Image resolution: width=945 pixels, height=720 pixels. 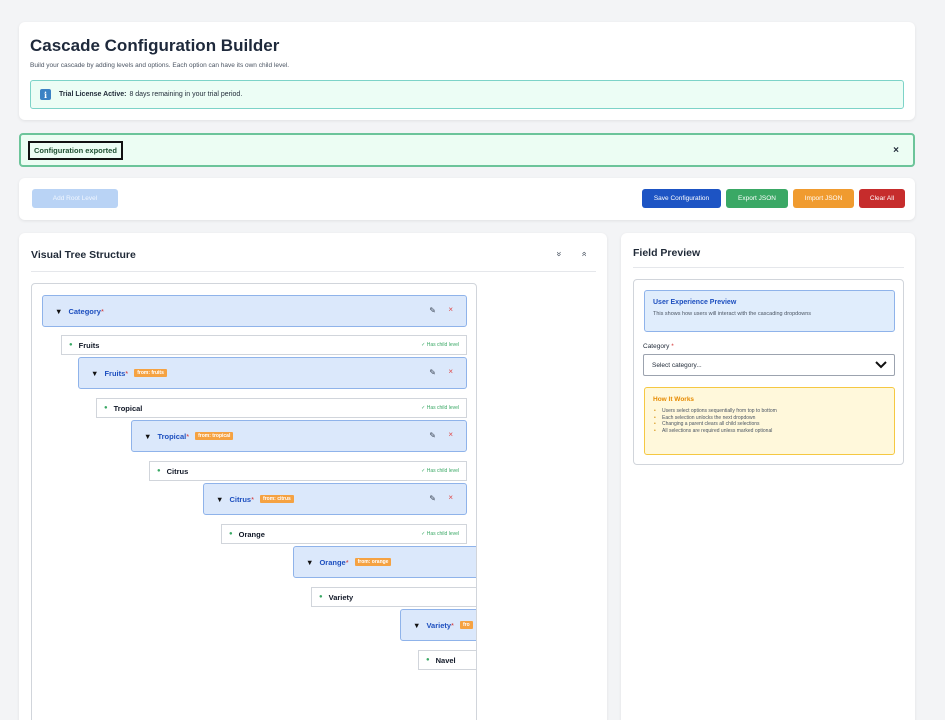 I want to click on option-name: Fruits, so click(x=89, y=345).